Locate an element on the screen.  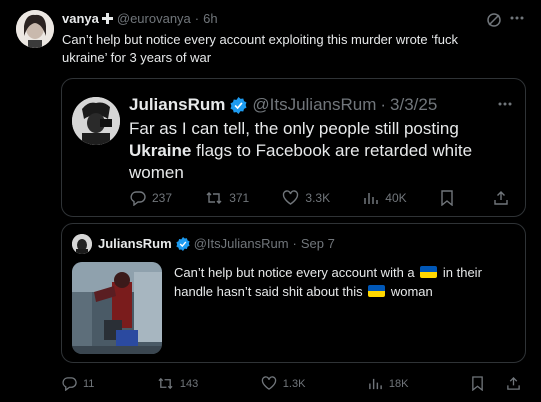
quote1-bookmark-button is located at coordinates (450, 198).